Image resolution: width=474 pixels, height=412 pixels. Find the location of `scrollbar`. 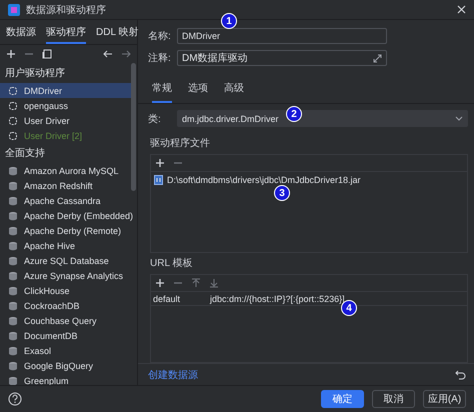

scrollbar is located at coordinates (133, 127).